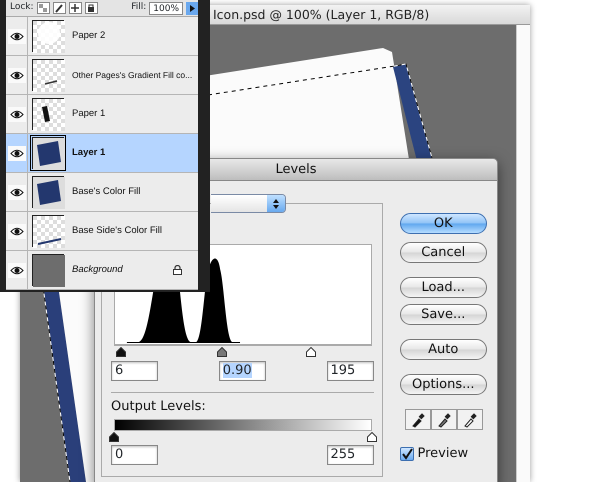  I want to click on layer-row: Paper 2, so click(102, 36).